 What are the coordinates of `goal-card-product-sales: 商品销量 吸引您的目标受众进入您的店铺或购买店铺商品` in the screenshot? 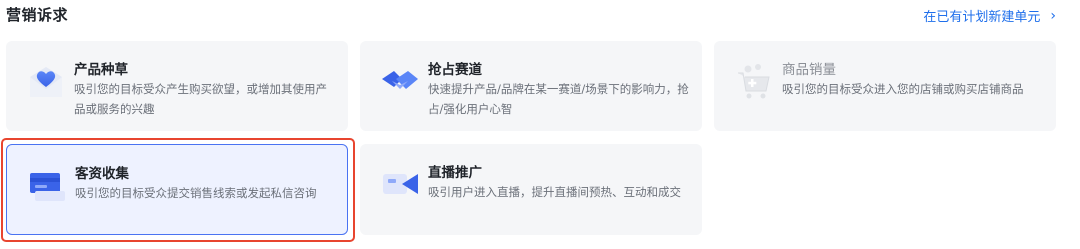 It's located at (885, 86).